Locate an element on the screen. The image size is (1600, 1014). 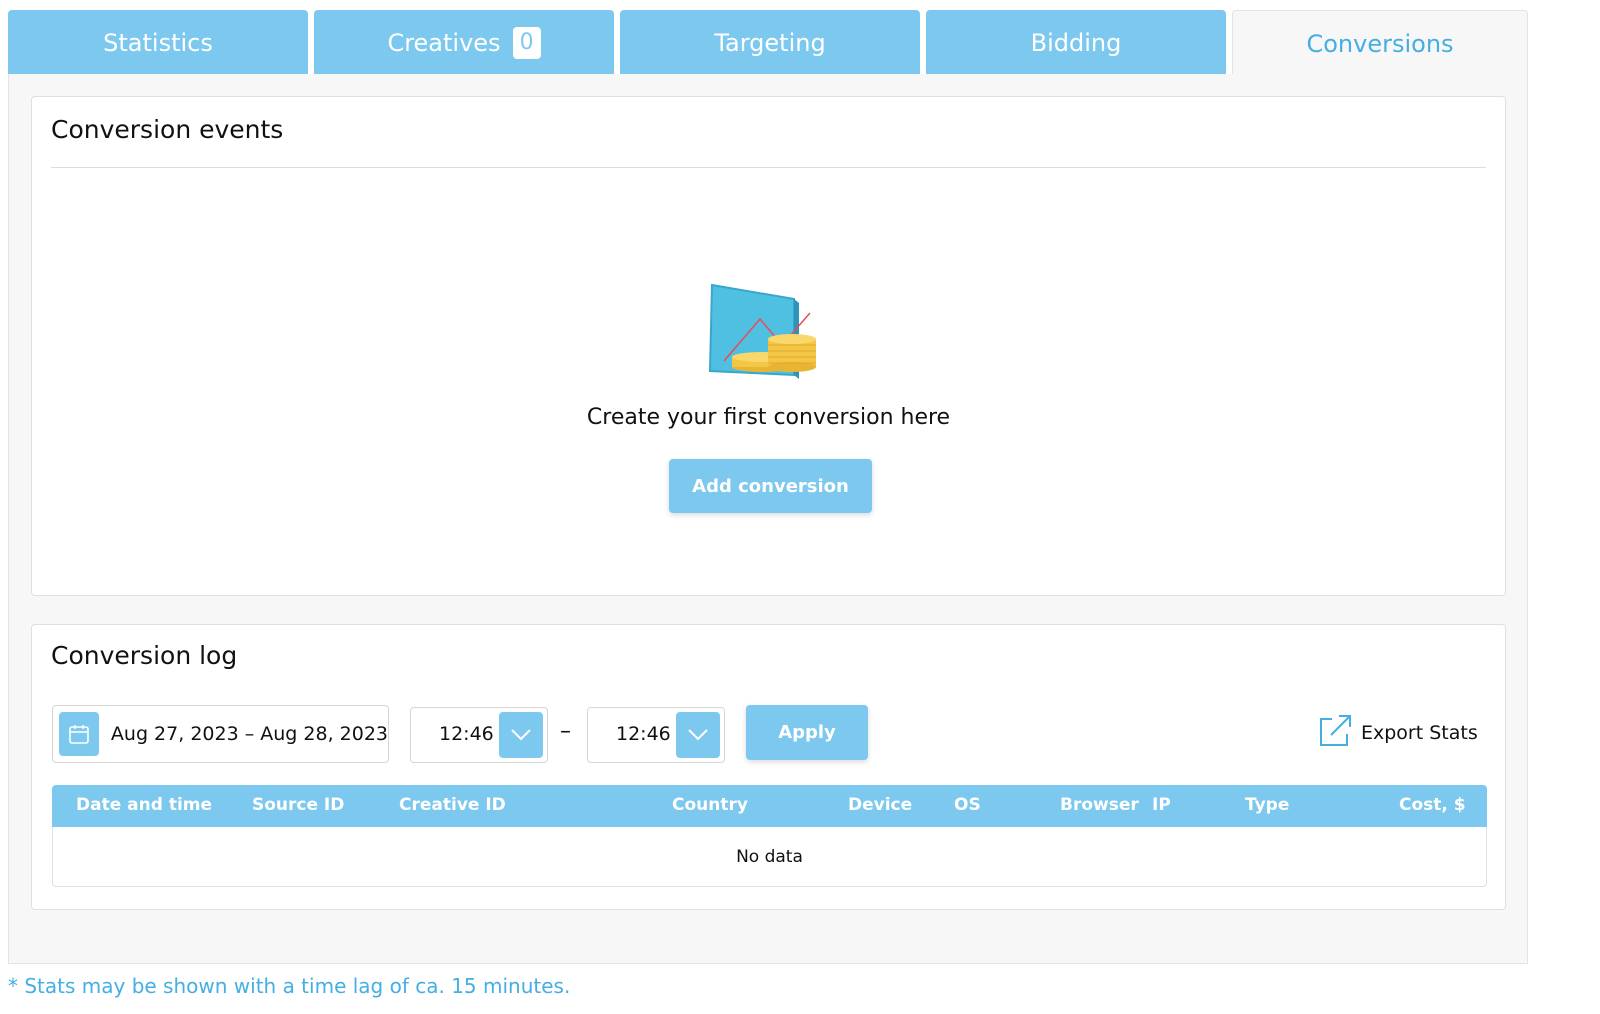
start-time-select: 12:46 is located at coordinates (479, 735).